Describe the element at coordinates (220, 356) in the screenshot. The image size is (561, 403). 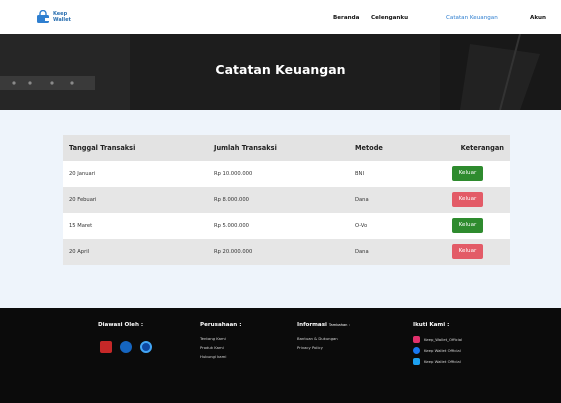
I see `link-hubungi-kami: Hubungi kami` at that location.